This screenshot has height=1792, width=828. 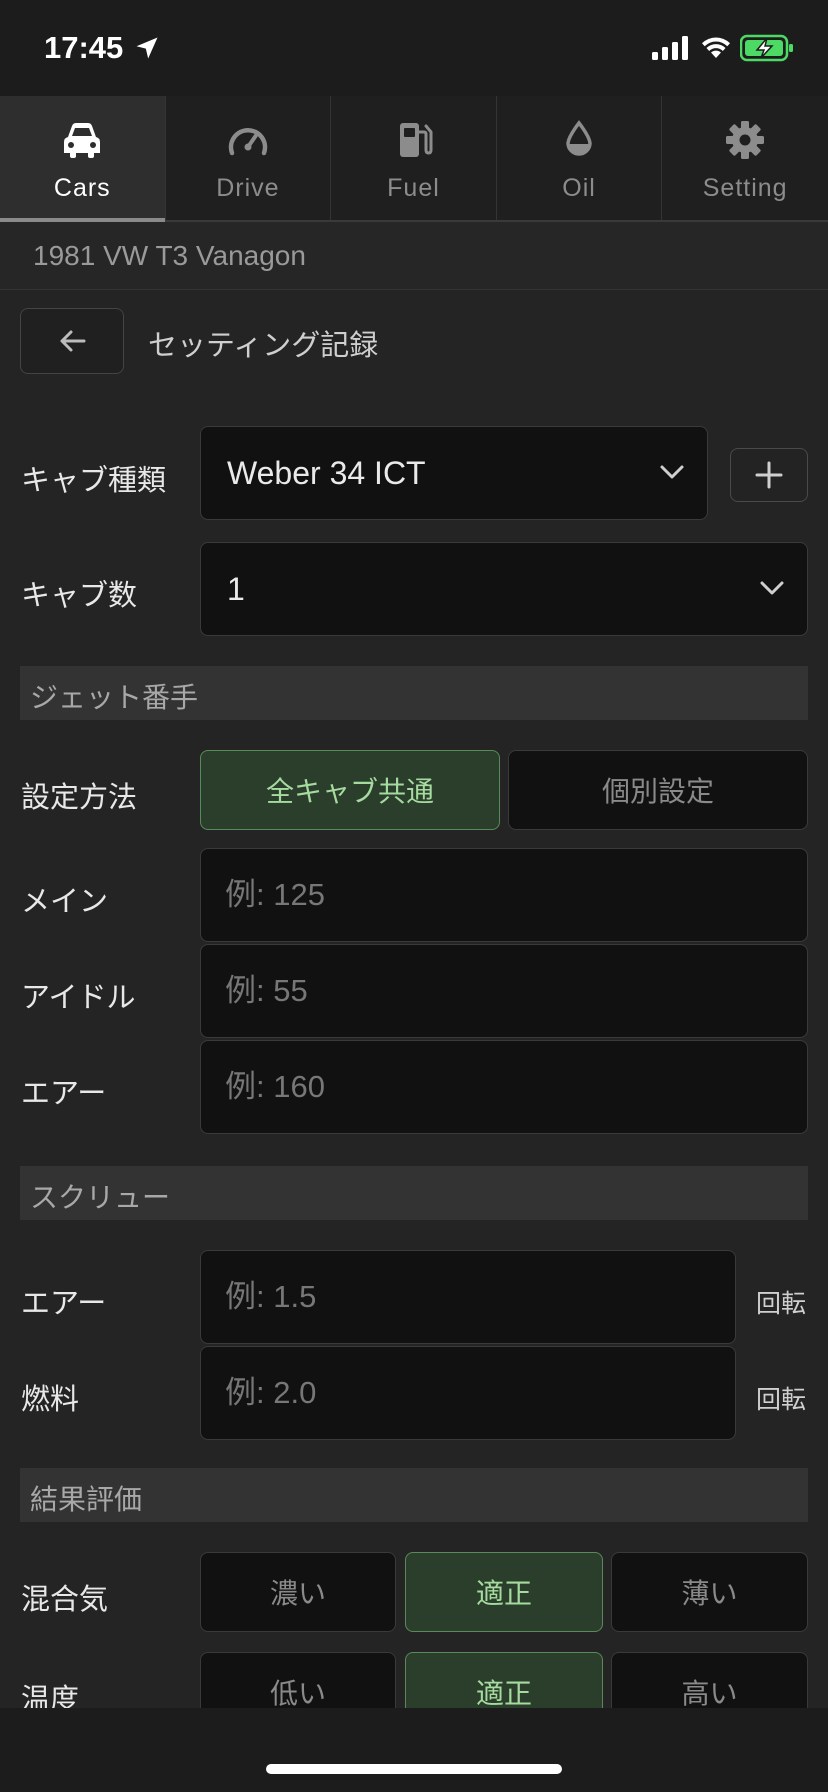 I want to click on air-jet-label: エアー, so click(x=64, y=1093).